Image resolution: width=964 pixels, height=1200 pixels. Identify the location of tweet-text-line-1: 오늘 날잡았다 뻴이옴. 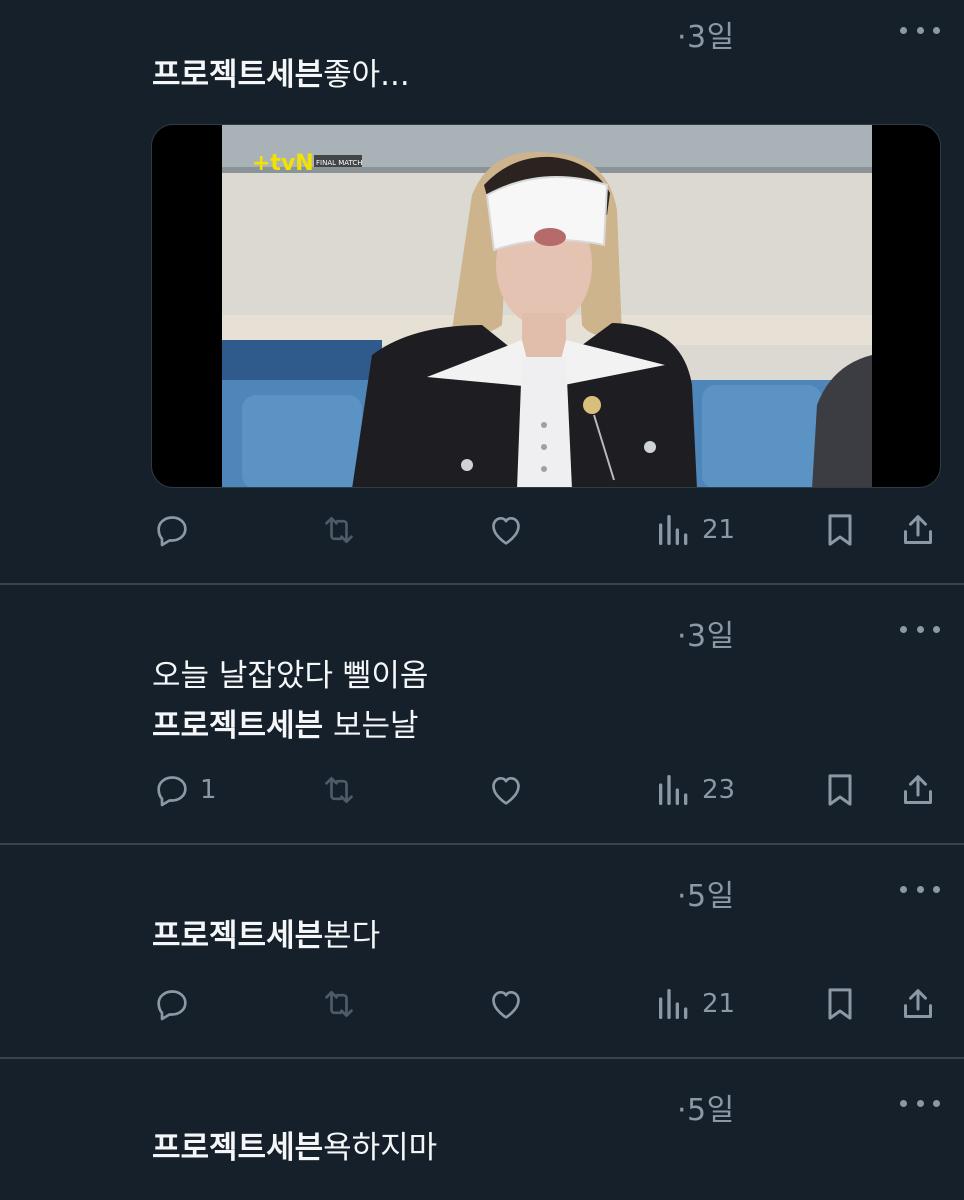
(290, 676).